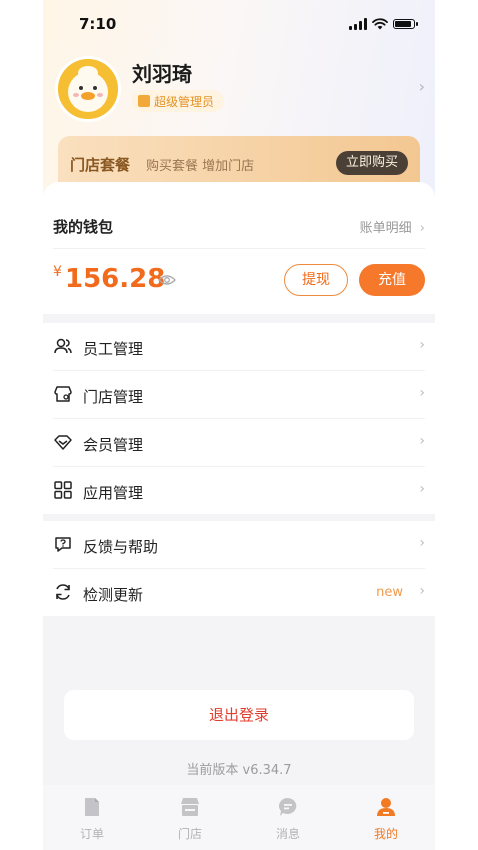 The height and width of the screenshot is (850, 478). What do you see at coordinates (63, 592) in the screenshot?
I see `refresh-icon` at bounding box center [63, 592].